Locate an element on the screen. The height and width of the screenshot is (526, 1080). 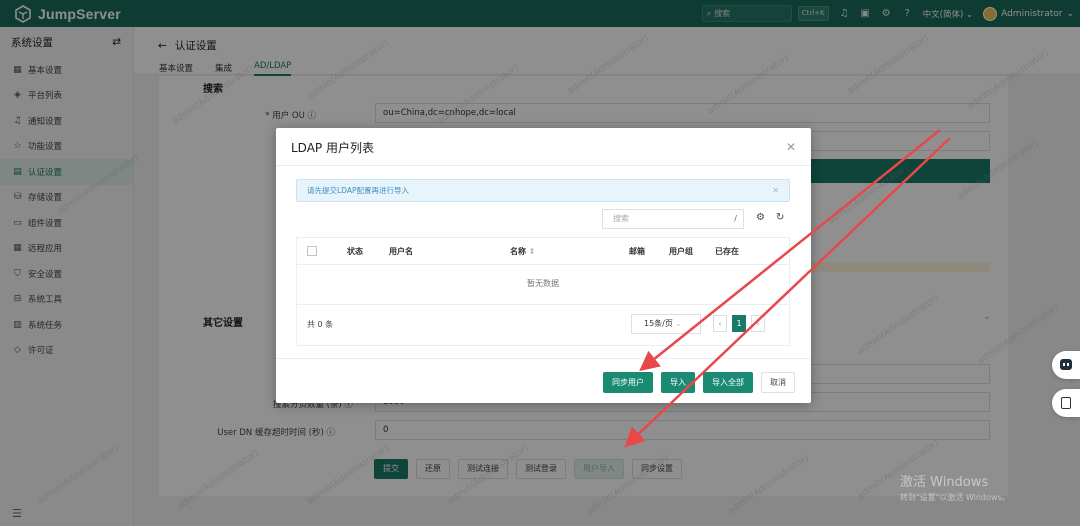
document-icon is located at coordinates (1066, 403).